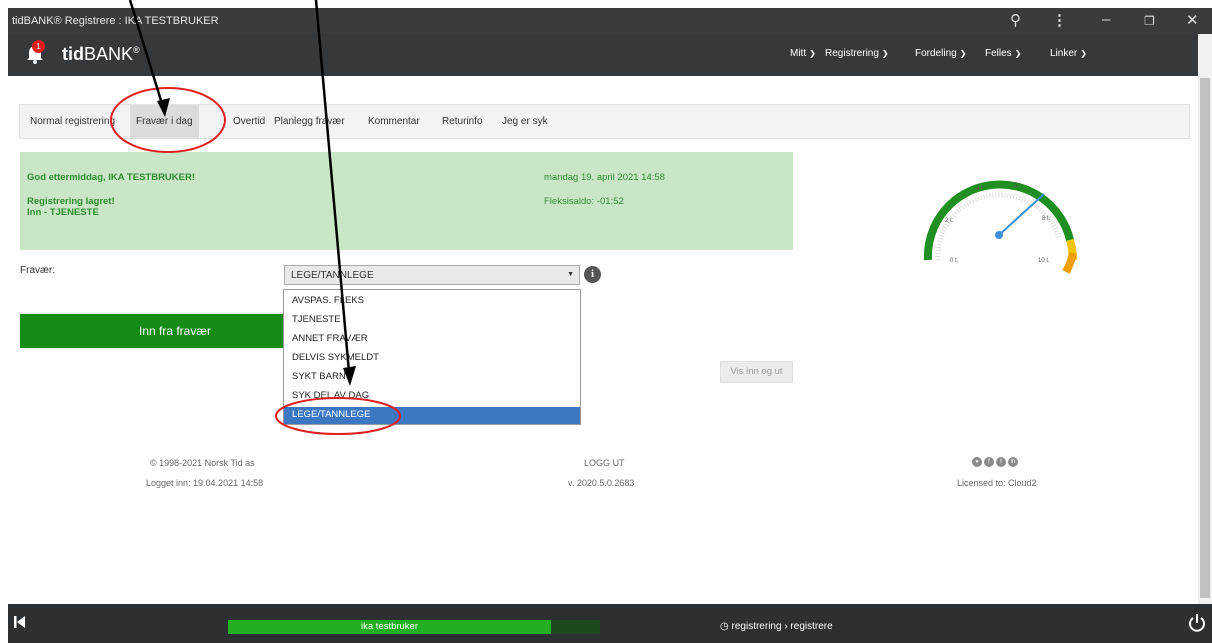 The width and height of the screenshot is (1212, 643). Describe the element at coordinates (432, 275) in the screenshot. I see `fravaer-select: LEGE/TANNLEGE ▼` at that location.